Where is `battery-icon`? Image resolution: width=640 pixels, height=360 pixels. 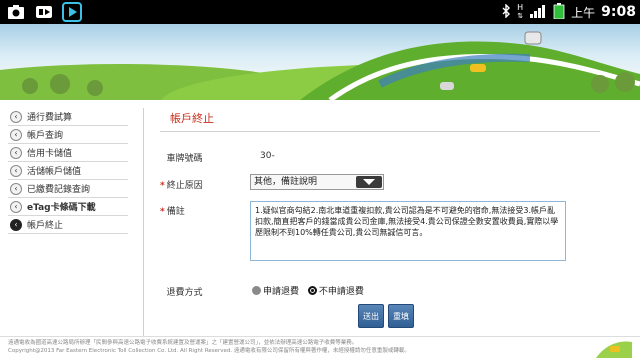
battery-icon is located at coordinates (559, 12).